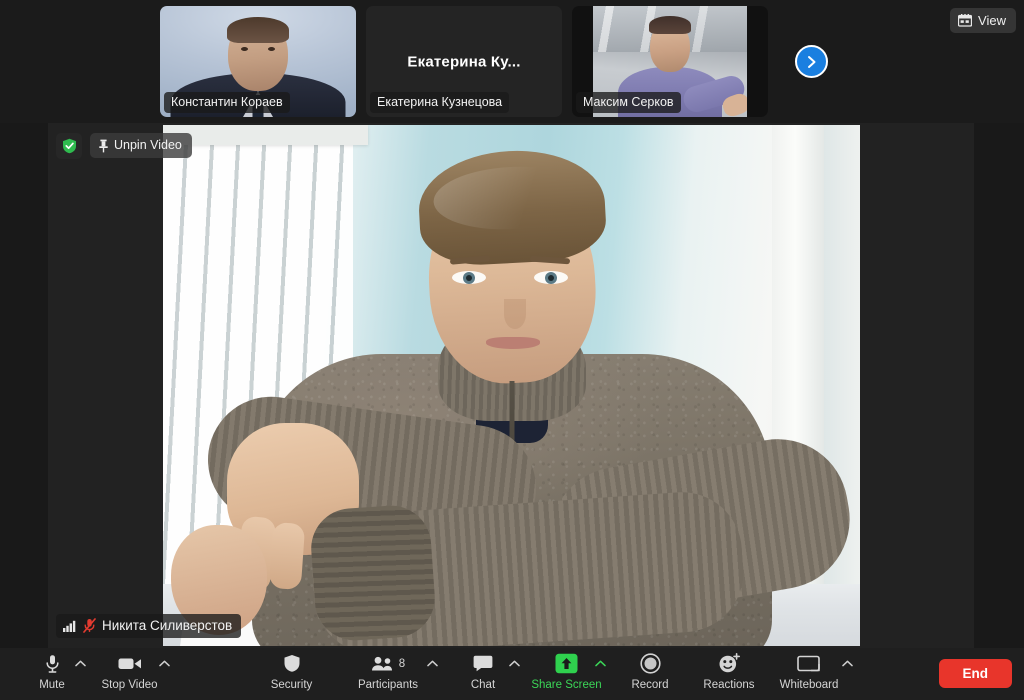 This screenshot has width=1024, height=700. I want to click on grid-view-icon, so click(965, 20).